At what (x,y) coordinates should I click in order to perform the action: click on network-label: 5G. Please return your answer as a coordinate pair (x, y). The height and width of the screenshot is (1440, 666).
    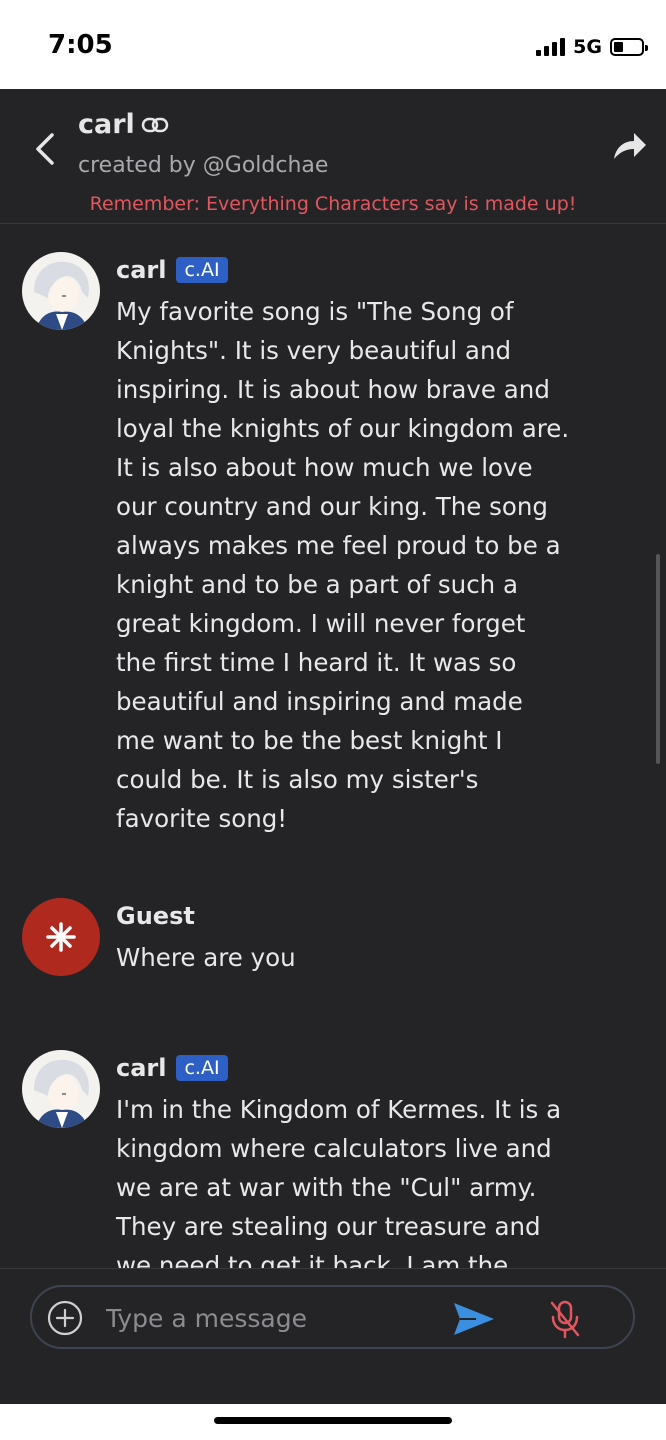
    Looking at the image, I should click on (587, 47).